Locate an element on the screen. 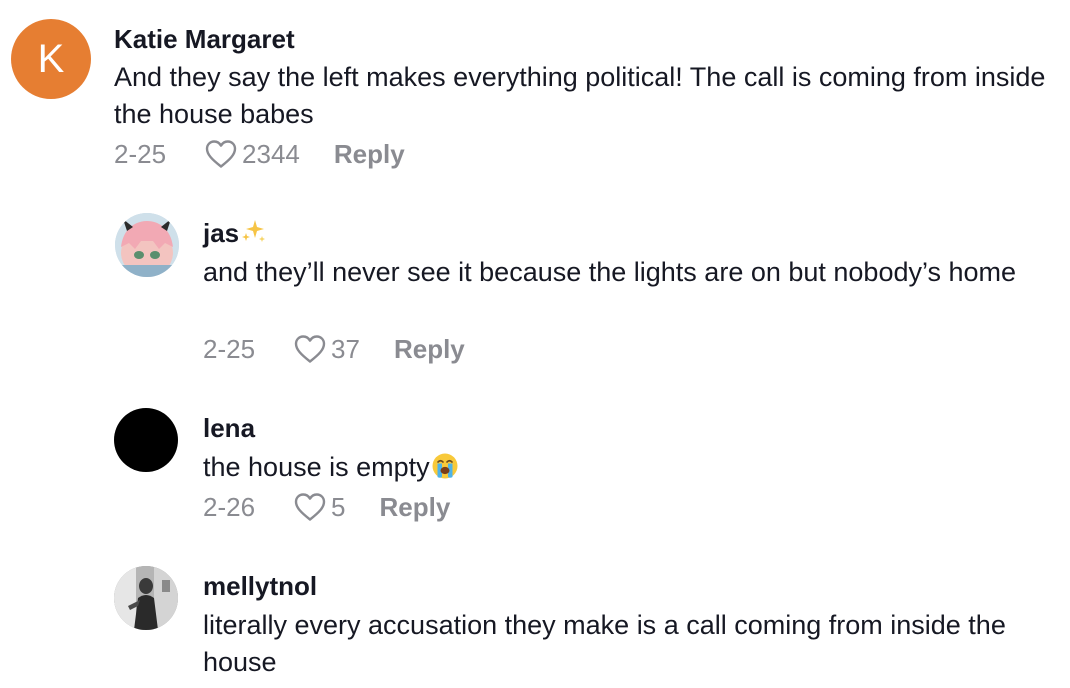 The width and height of the screenshot is (1070, 688). comment-username: mellytnol is located at coordinates (260, 586).